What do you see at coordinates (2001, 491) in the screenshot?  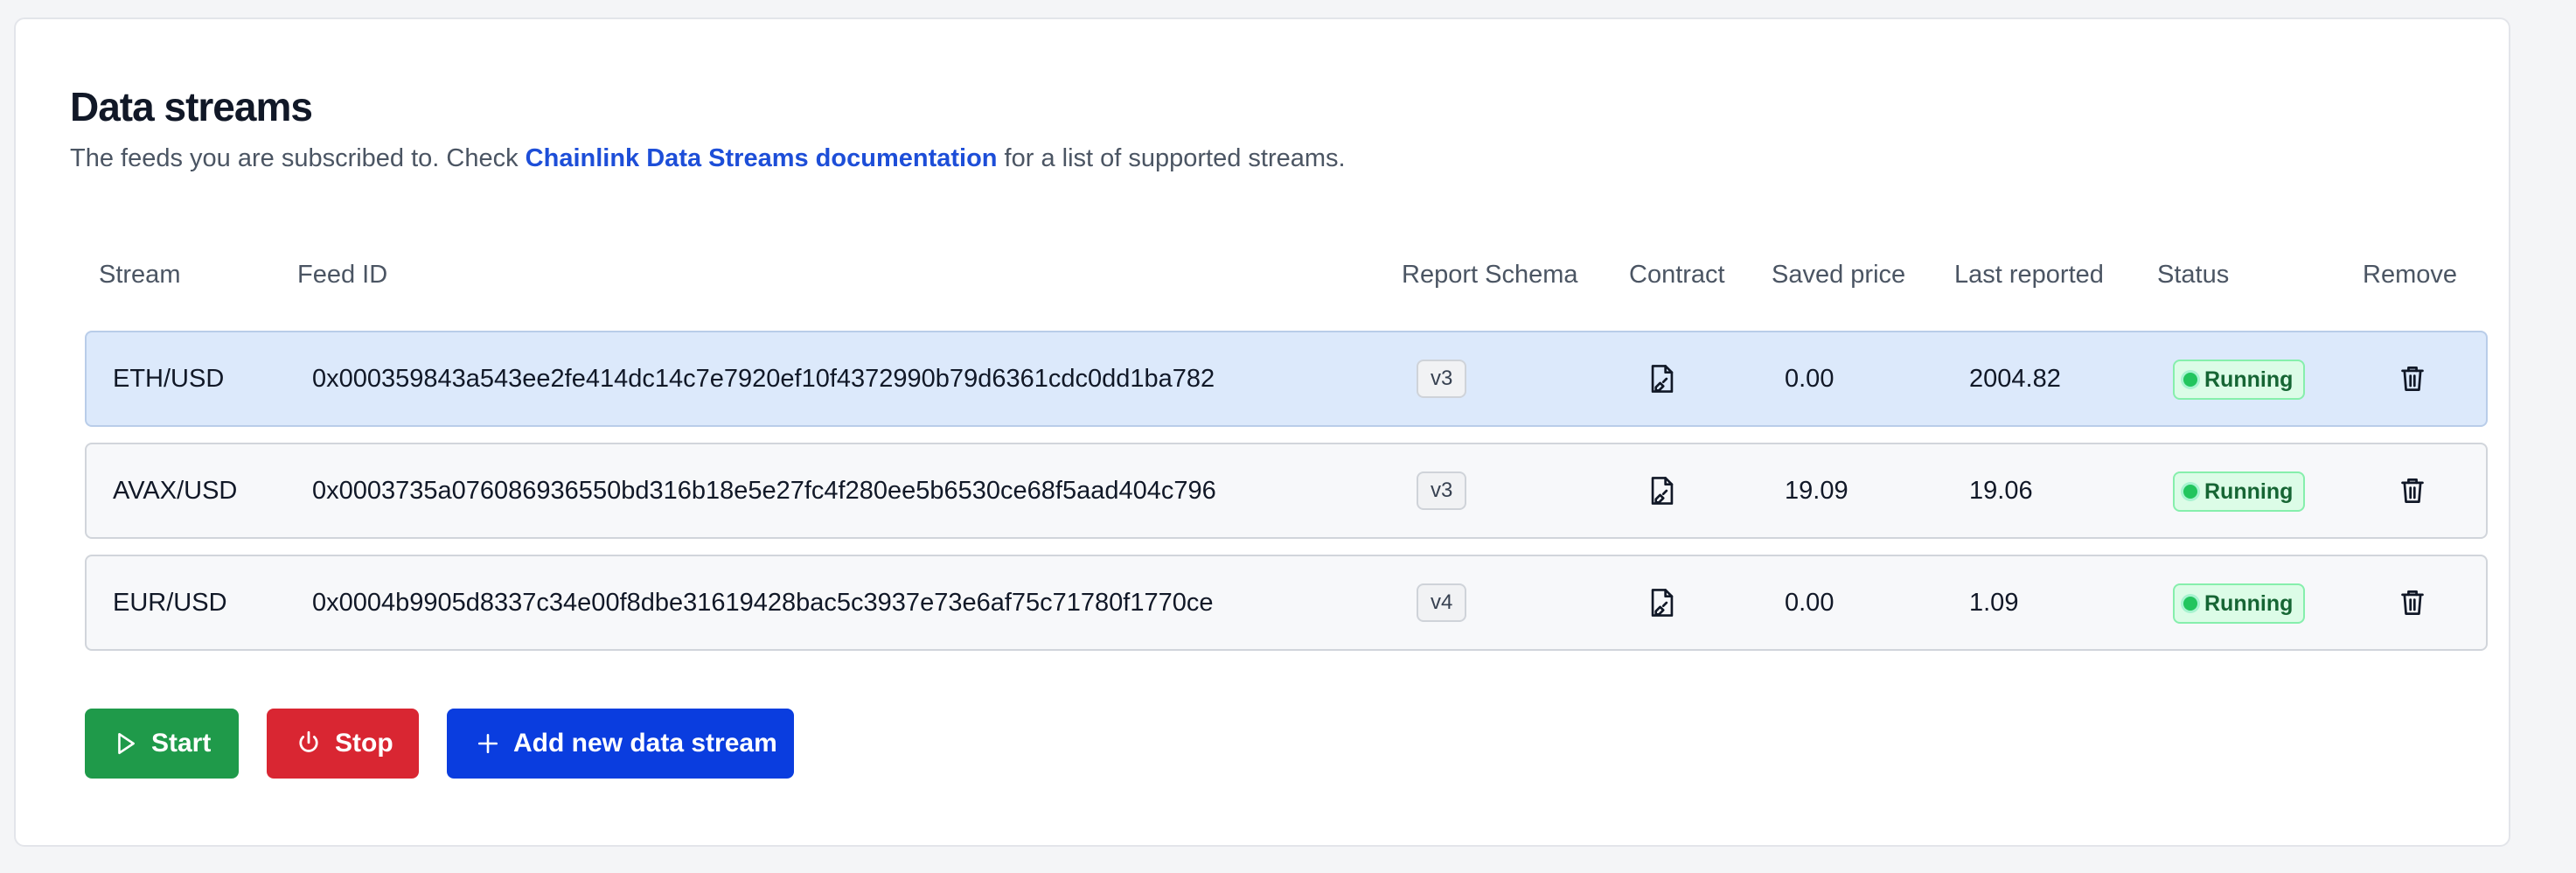 I see `last-reported: 19.06` at bounding box center [2001, 491].